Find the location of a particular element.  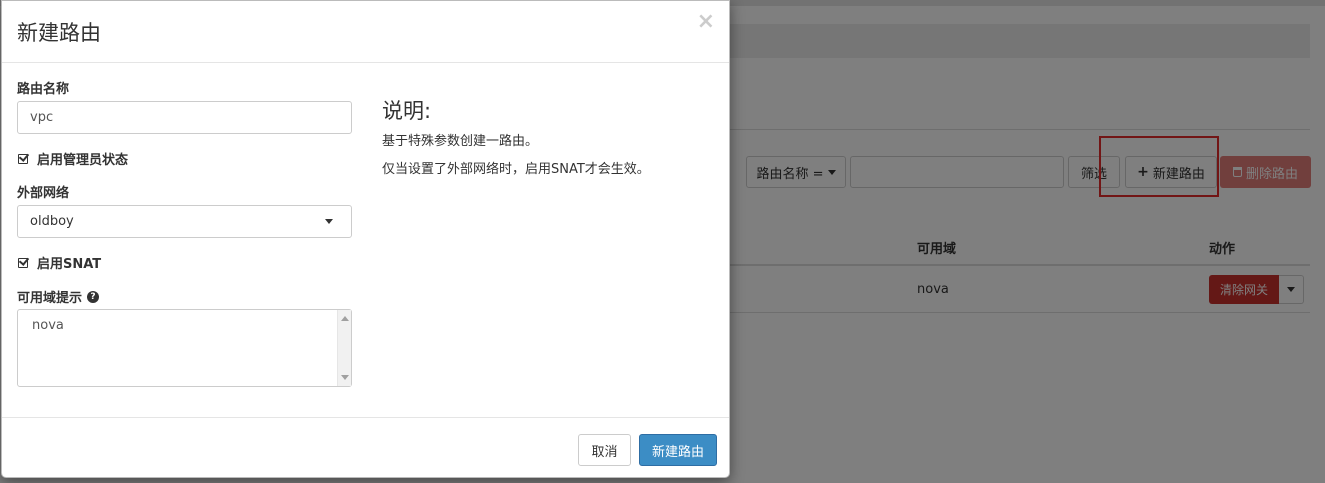

external-network-label: 外部网络 is located at coordinates (43, 193).